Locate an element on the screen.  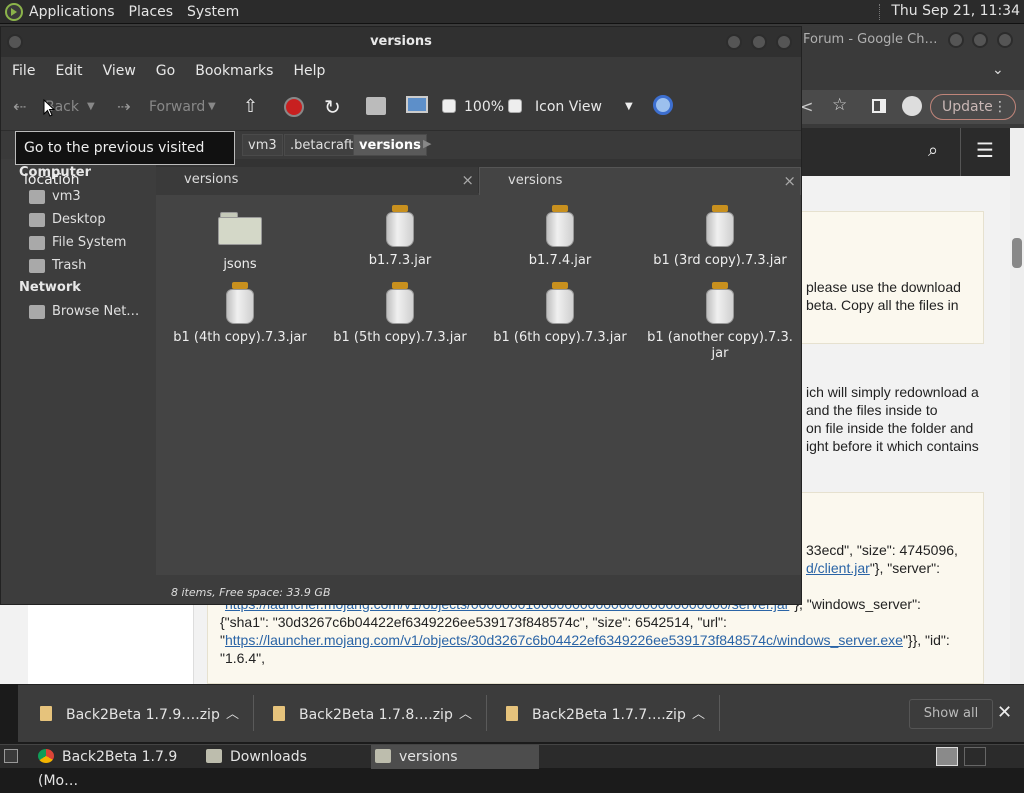
client-jar-link: d/client.jar is located at coordinates (838, 568).